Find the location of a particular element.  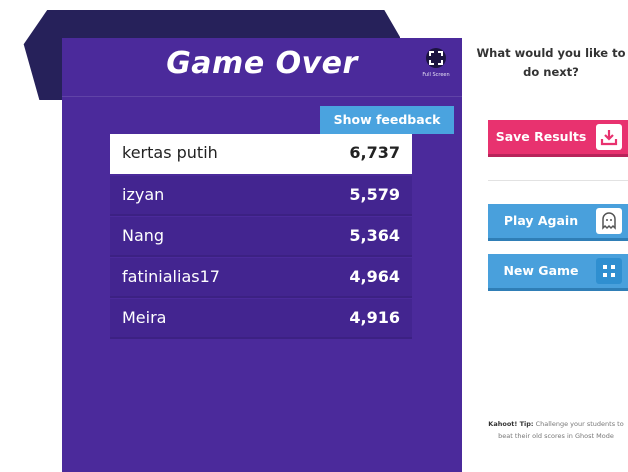

save-results-button: Save Results is located at coordinates (558, 138).